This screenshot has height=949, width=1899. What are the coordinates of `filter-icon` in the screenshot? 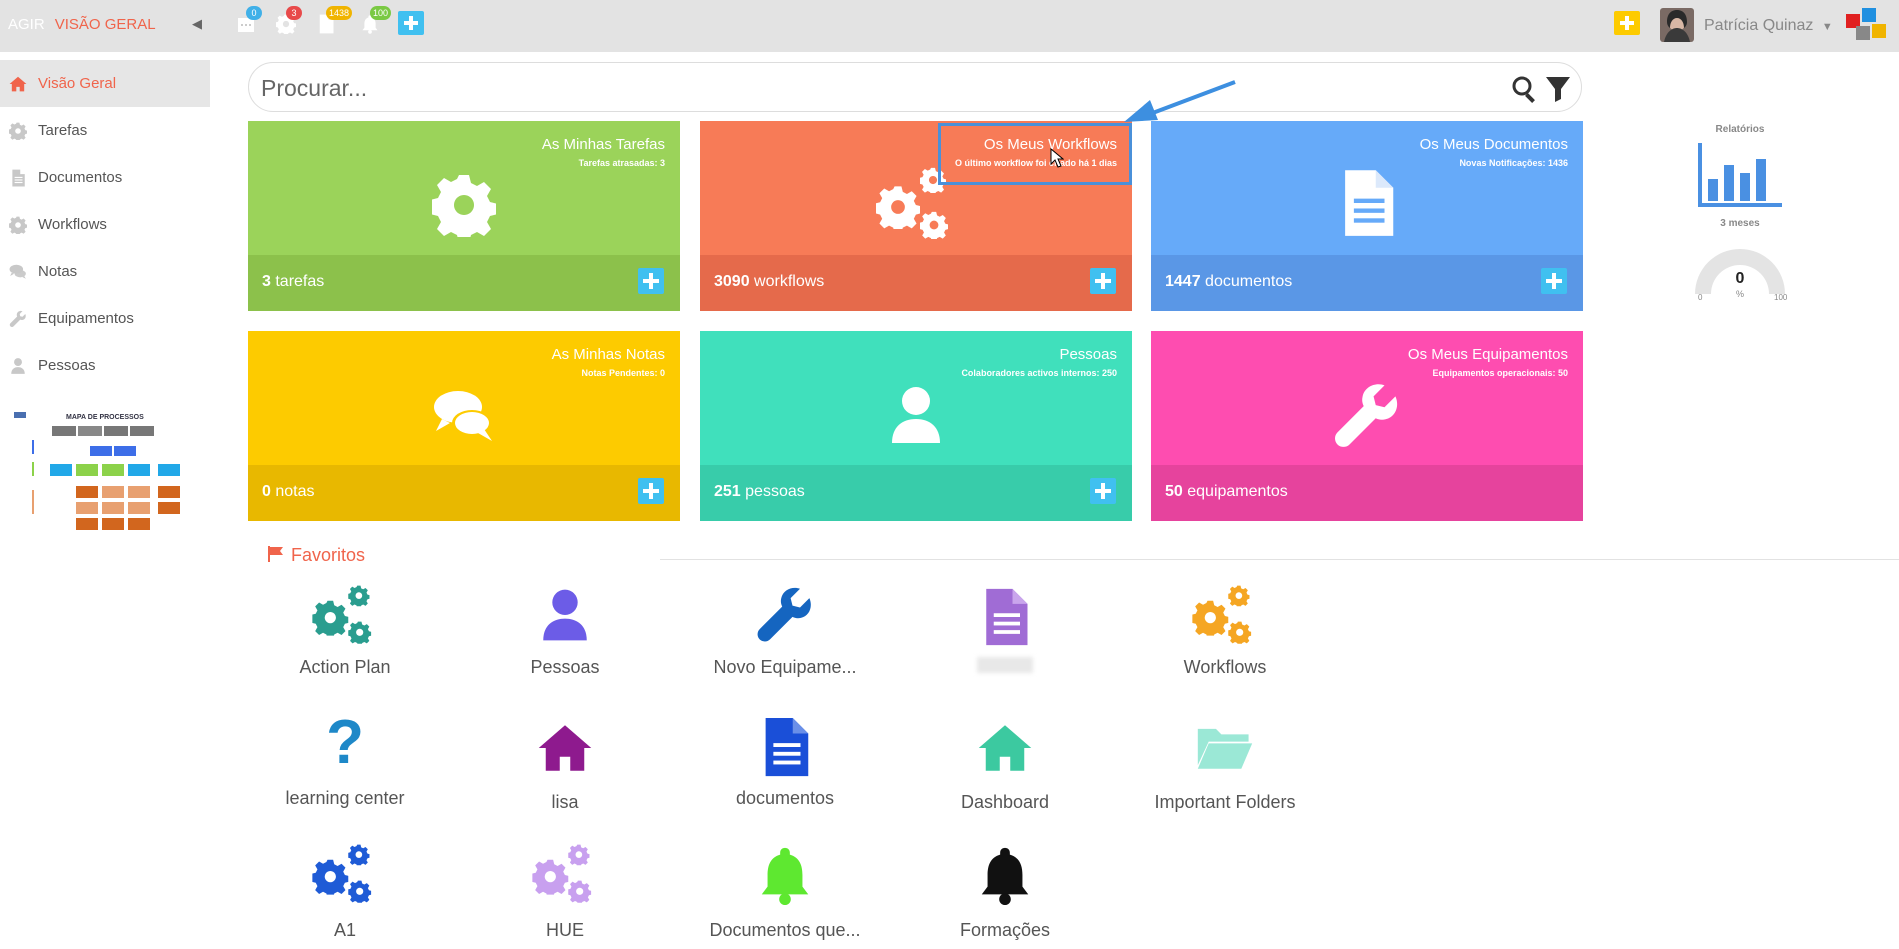 It's located at (1558, 89).